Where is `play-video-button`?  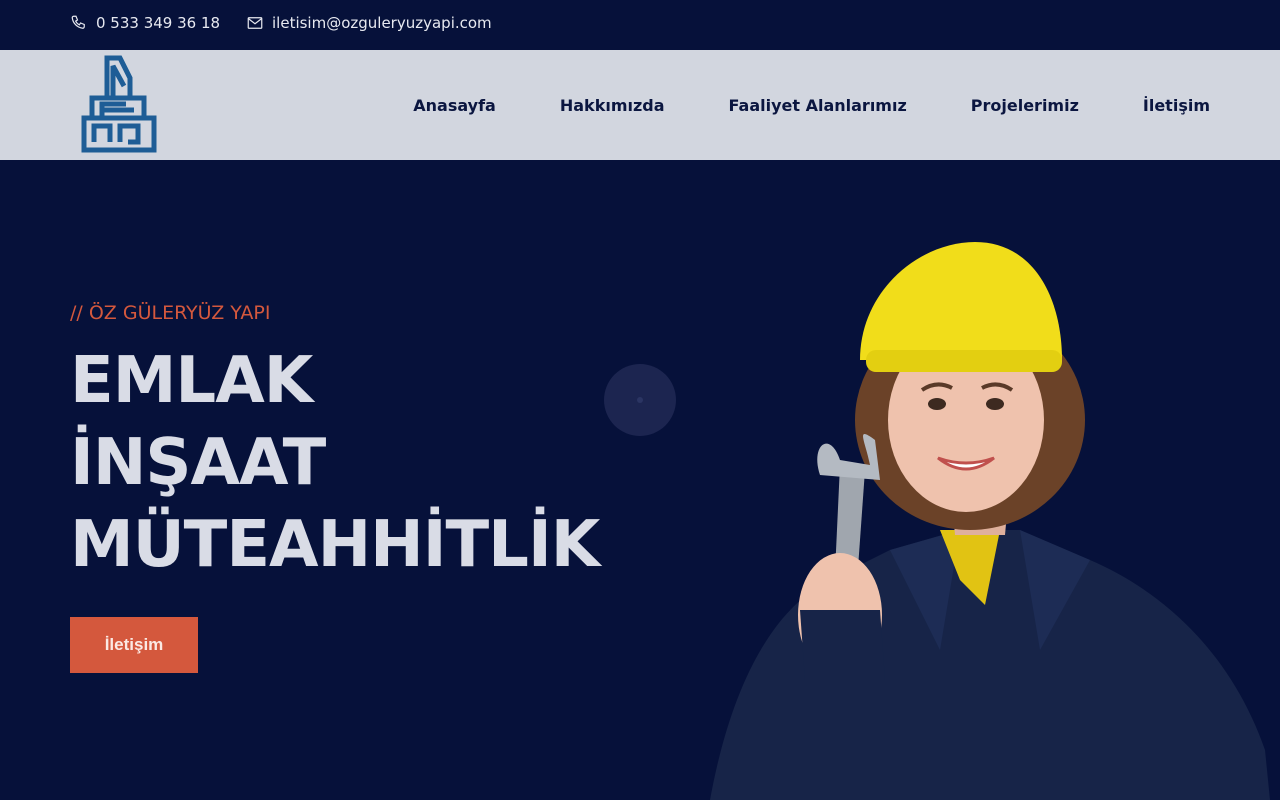
play-video-button is located at coordinates (640, 400).